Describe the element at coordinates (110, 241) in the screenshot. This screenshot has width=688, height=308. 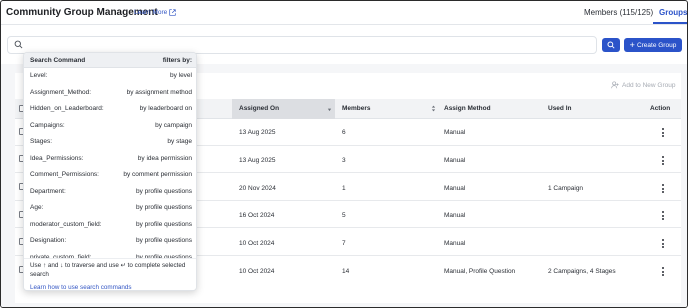
I see `search-command-item-designation: Designation: by profile questions` at that location.